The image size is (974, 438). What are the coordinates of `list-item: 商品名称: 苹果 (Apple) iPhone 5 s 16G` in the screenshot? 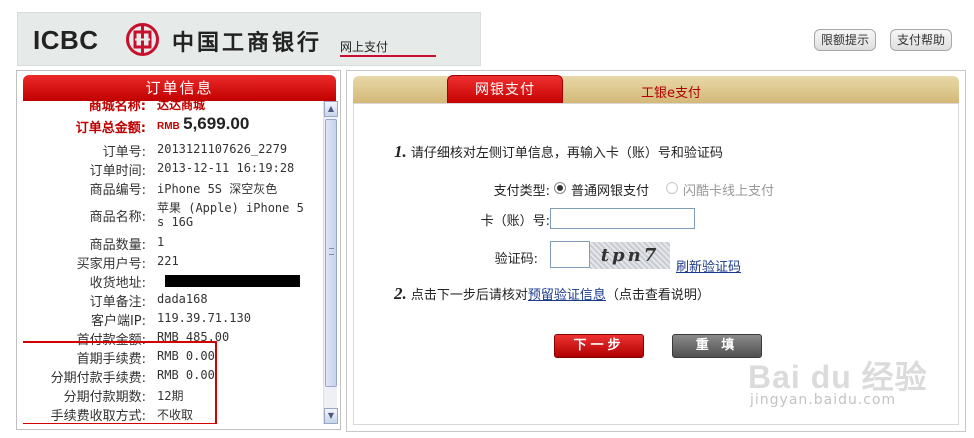 It's located at (172, 215).